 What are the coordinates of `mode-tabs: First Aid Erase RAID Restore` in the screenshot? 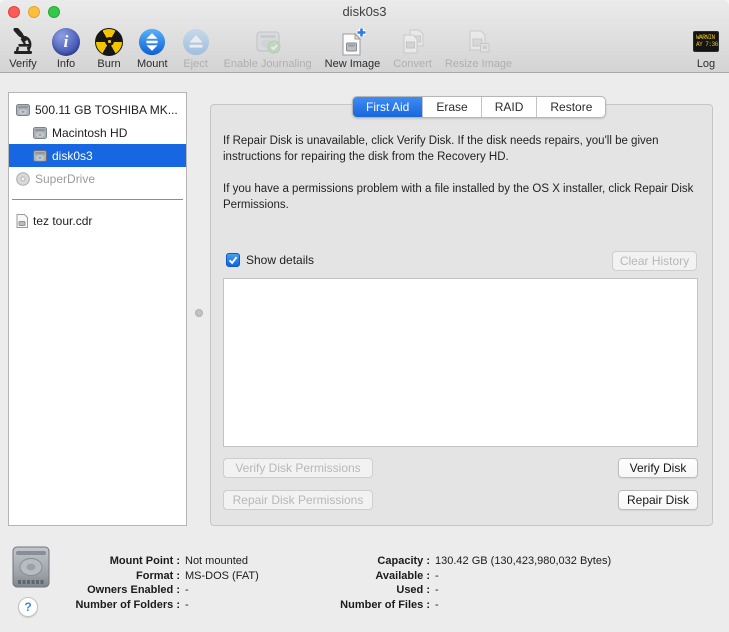 It's located at (479, 107).